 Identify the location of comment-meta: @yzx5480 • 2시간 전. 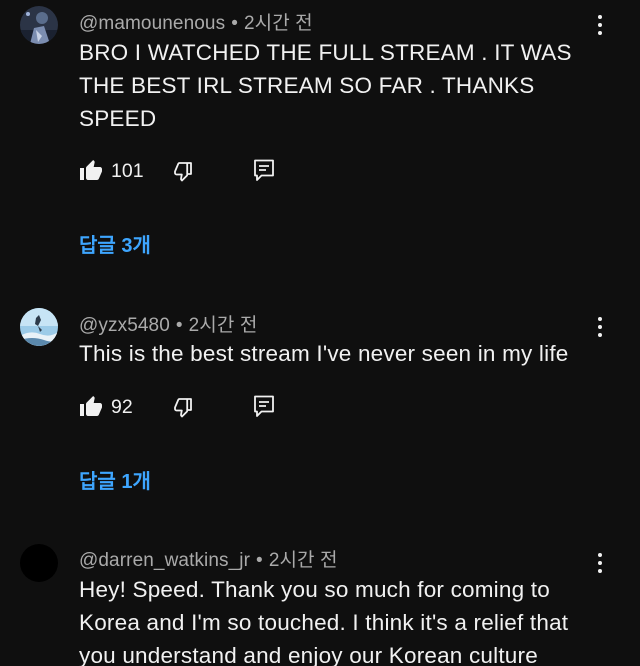
(168, 323).